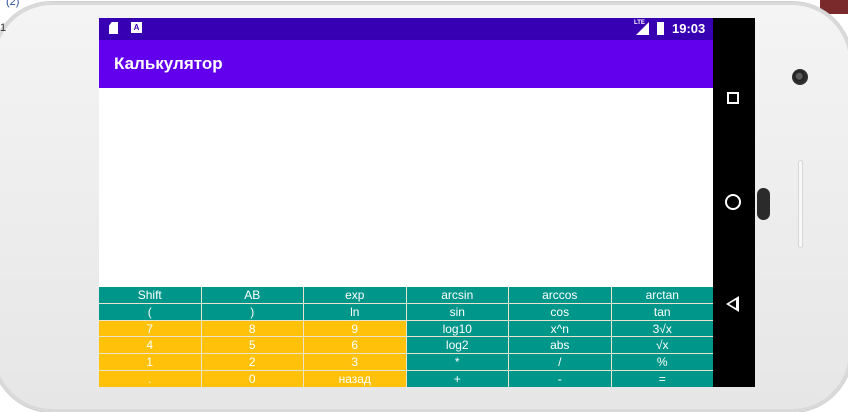  What do you see at coordinates (560, 295) in the screenshot?
I see `key-arccos: arccos` at bounding box center [560, 295].